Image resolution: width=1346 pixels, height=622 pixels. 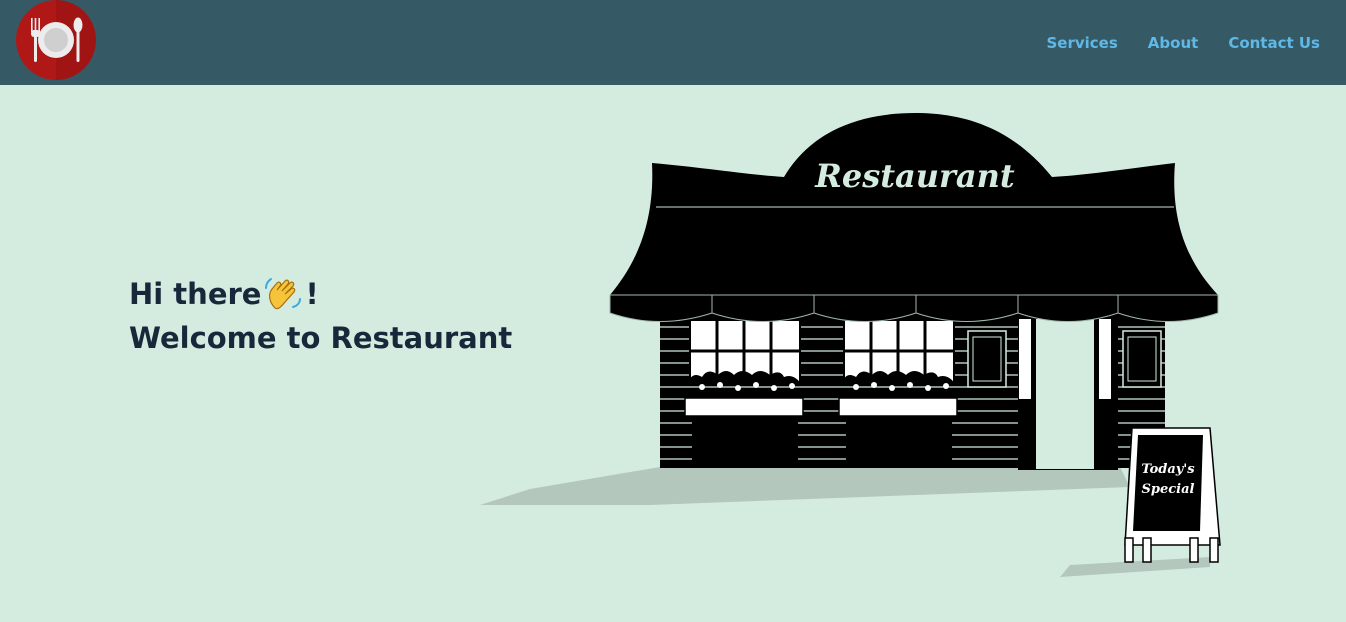 What do you see at coordinates (914, 176) in the screenshot?
I see `restaurant-sign: Restaurant` at bounding box center [914, 176].